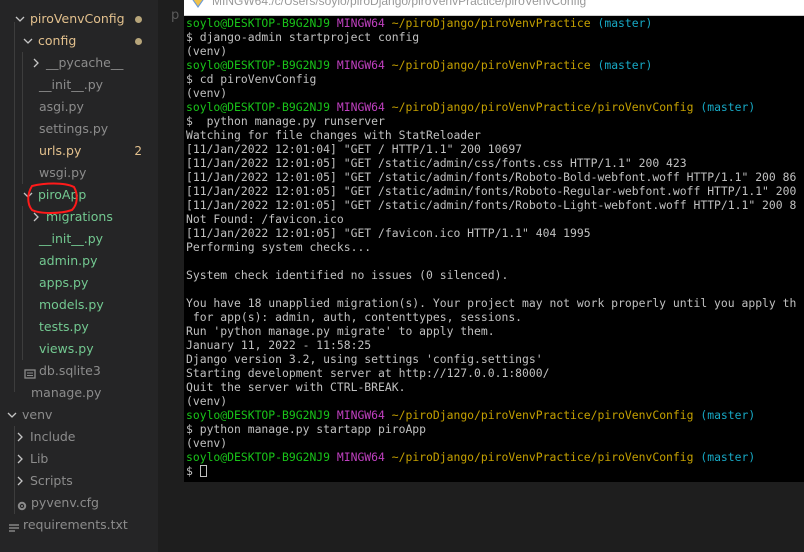 Image resolution: width=804 pixels, height=552 pixels. I want to click on tree-item-label: requirements.txt, so click(75, 524).